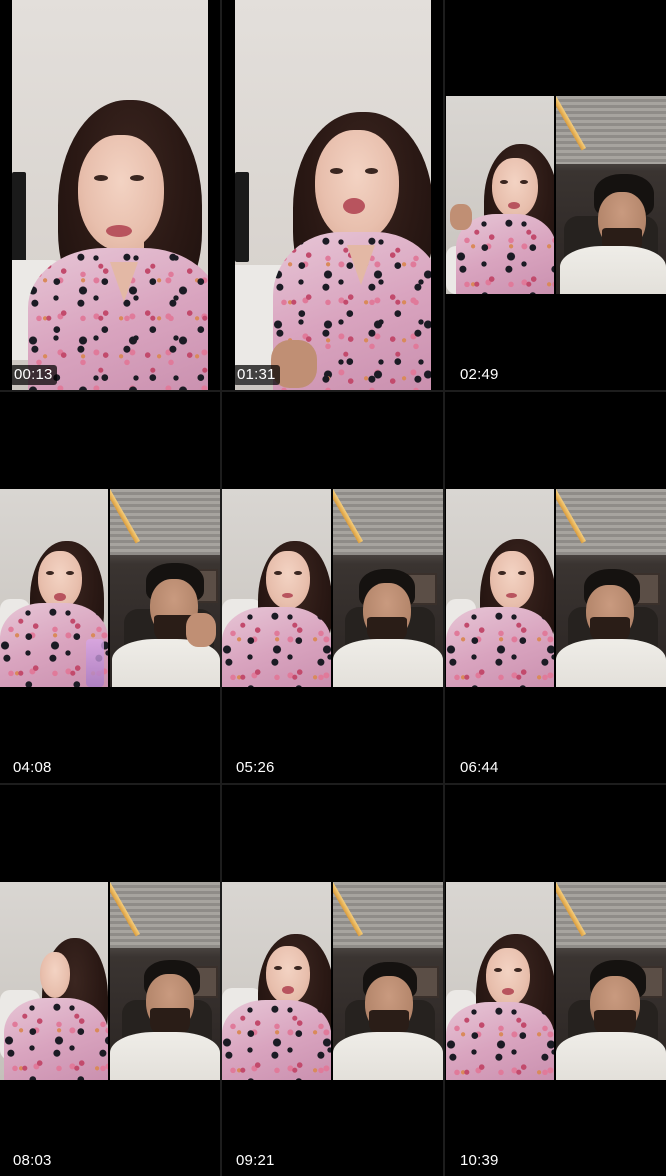 Image resolution: width=666 pixels, height=1176 pixels. I want to click on video-timestamp: 05:26, so click(255, 767).